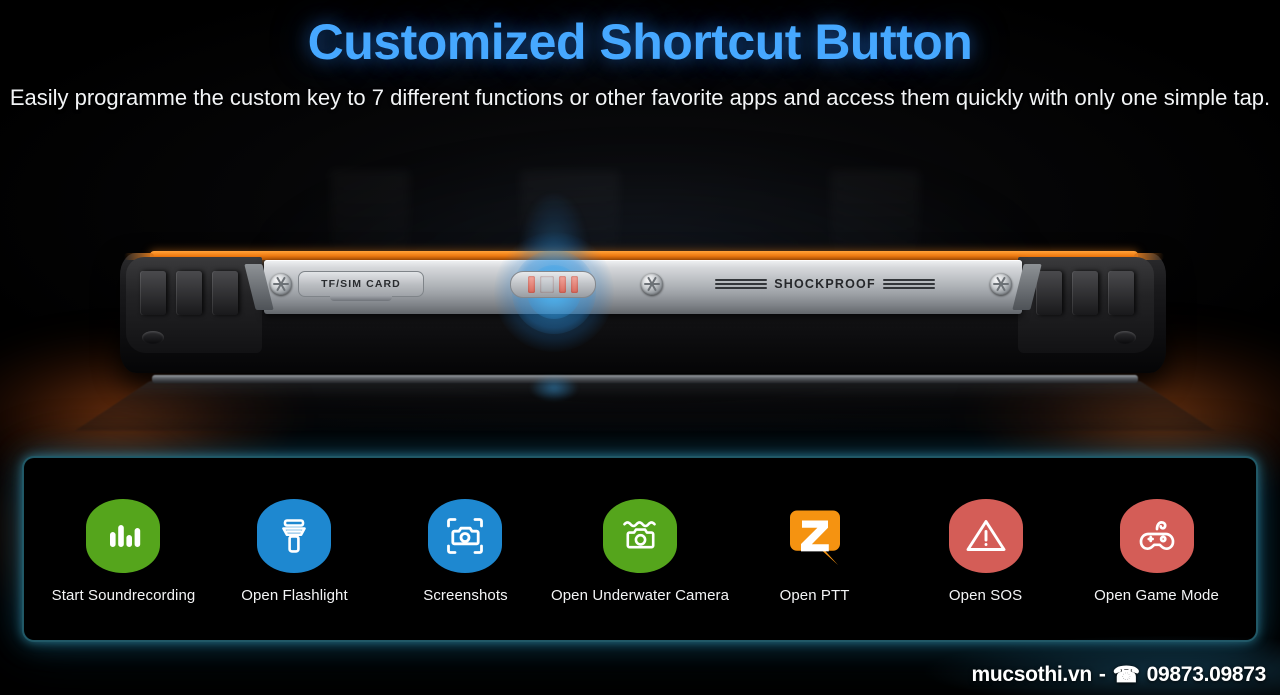  Describe the element at coordinates (294, 535) in the screenshot. I see `flashlight-icon` at that location.